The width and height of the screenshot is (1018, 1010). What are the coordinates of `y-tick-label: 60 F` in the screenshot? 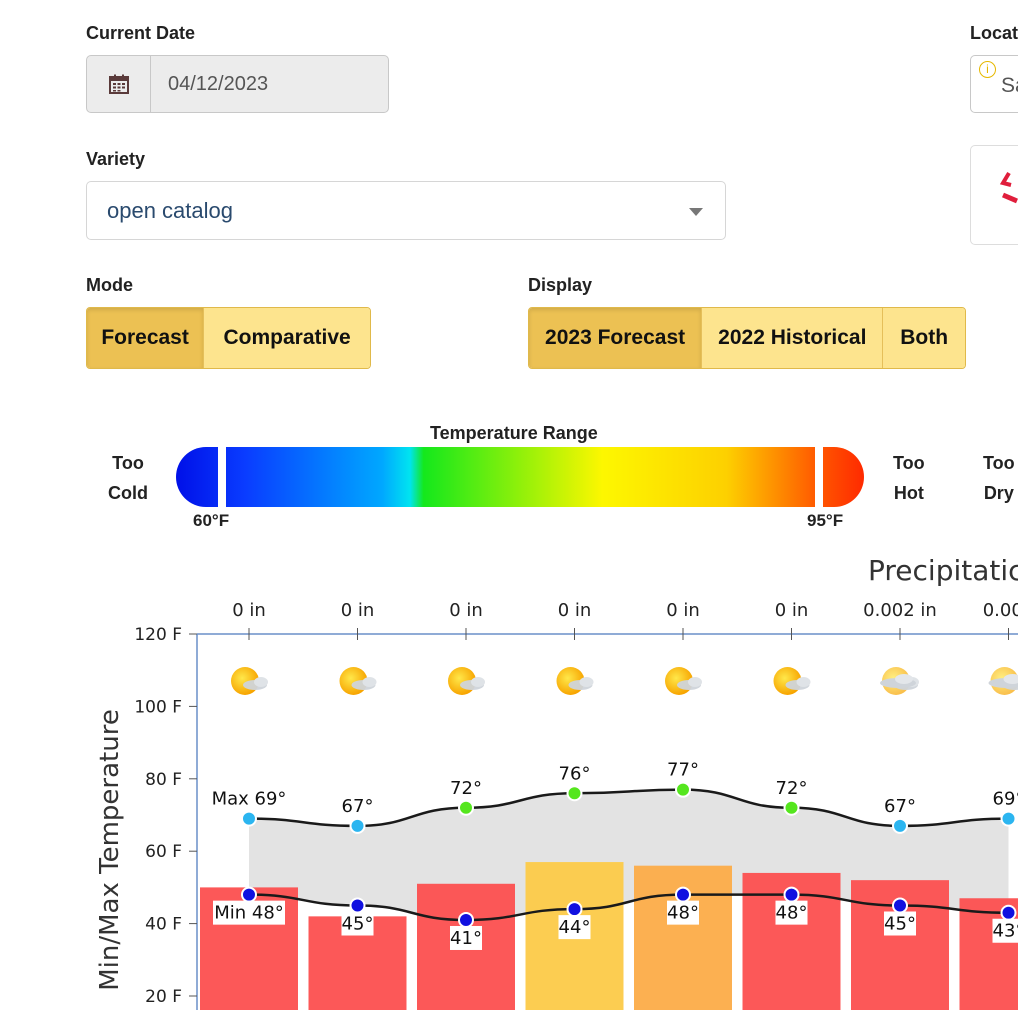 It's located at (163, 852).